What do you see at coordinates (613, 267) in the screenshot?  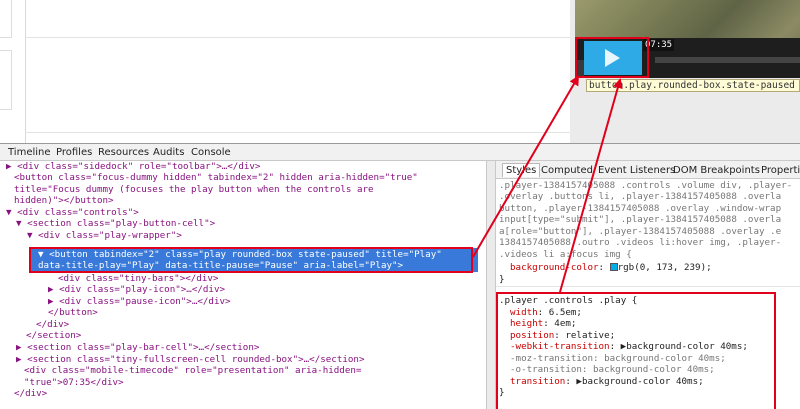 I see `color-swatch` at bounding box center [613, 267].